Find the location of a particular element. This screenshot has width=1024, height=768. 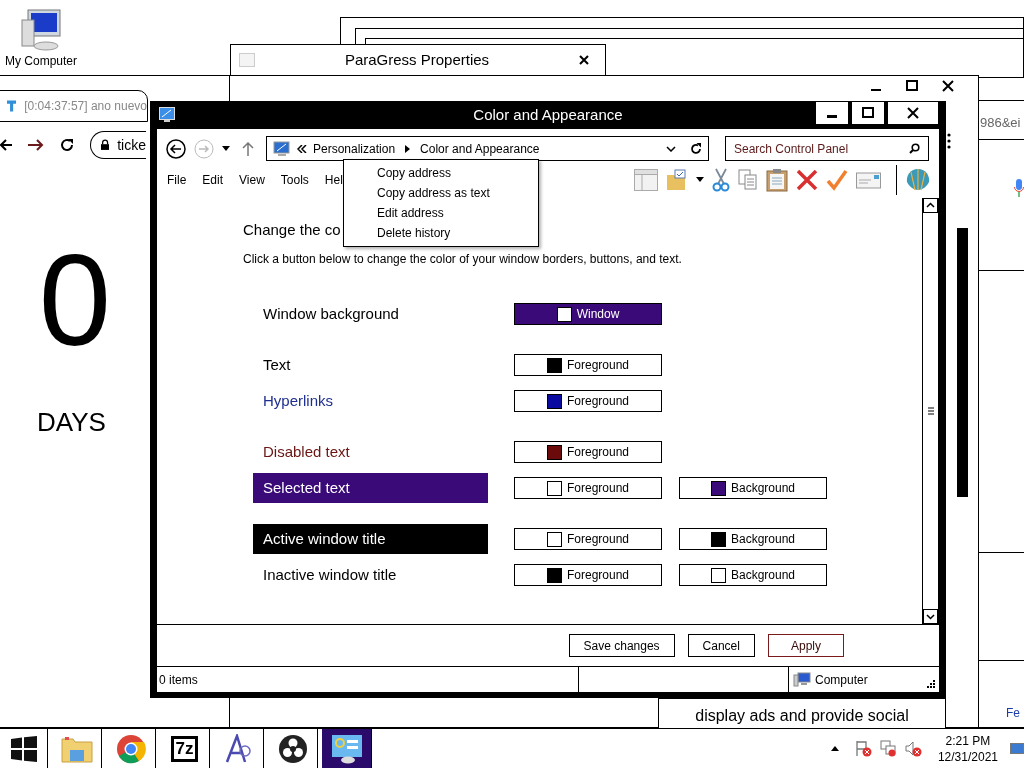

breadcrumb-item: Personalization is located at coordinates (354, 148).